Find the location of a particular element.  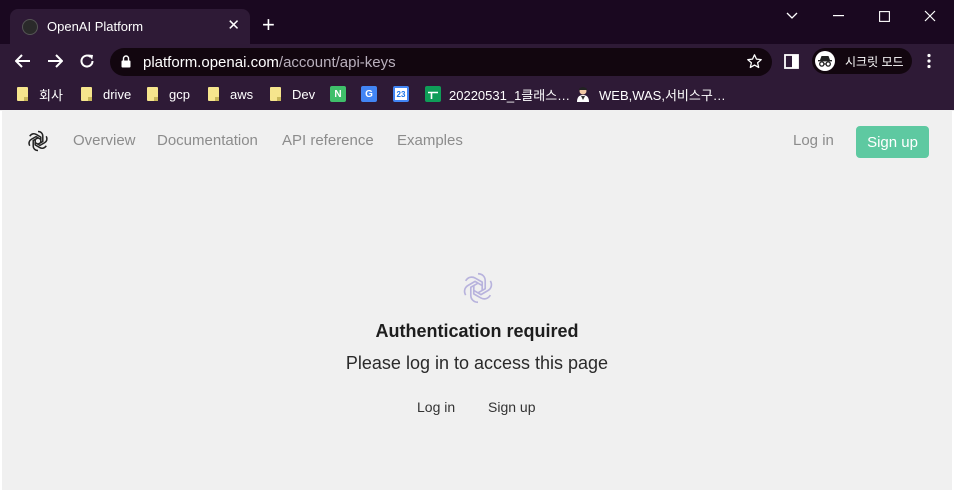

nav-documentation: Documentation is located at coordinates (207, 140).